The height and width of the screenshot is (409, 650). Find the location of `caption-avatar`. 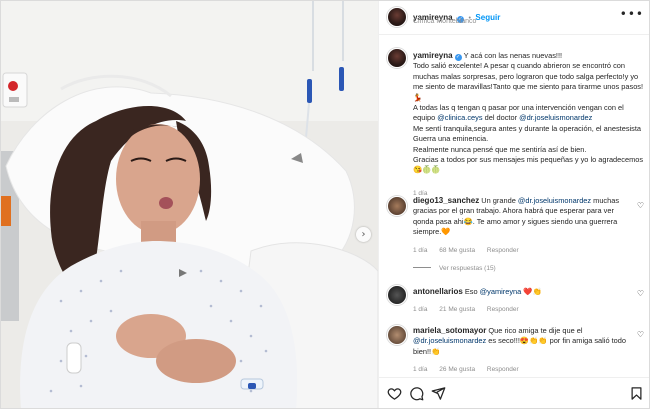

caption-avatar is located at coordinates (397, 58).